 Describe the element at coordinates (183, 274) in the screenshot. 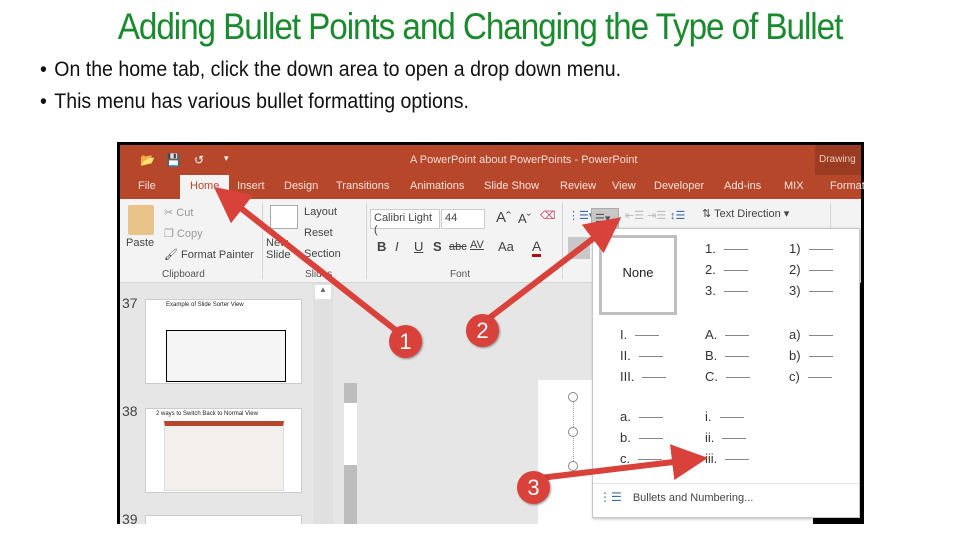

I see `group-label-clipboard: Clipboard` at that location.